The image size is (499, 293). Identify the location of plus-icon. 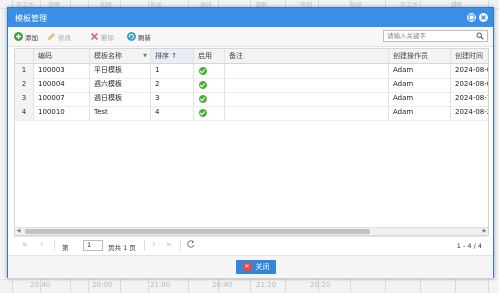
(18, 36).